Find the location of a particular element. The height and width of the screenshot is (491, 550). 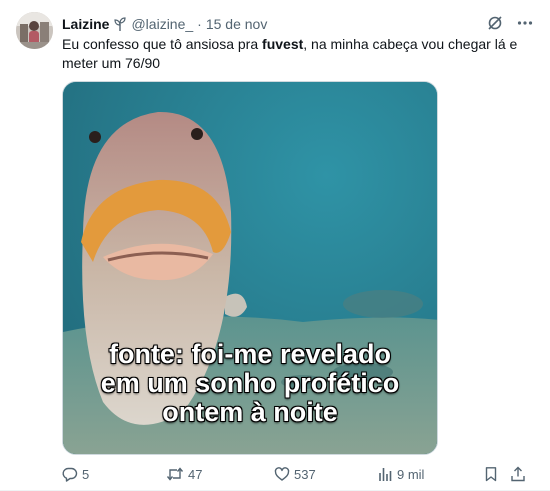

tweet-action-bar: 5 47 537 9 mil is located at coordinates (299, 476).